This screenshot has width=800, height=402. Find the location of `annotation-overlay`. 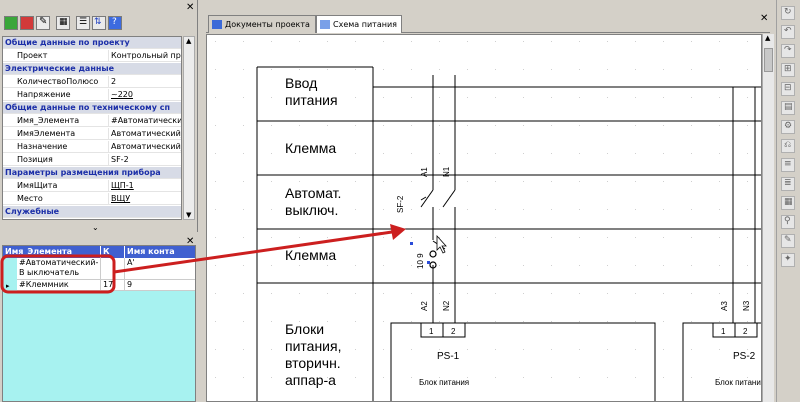

annotation-overlay is located at coordinates (203, 259).